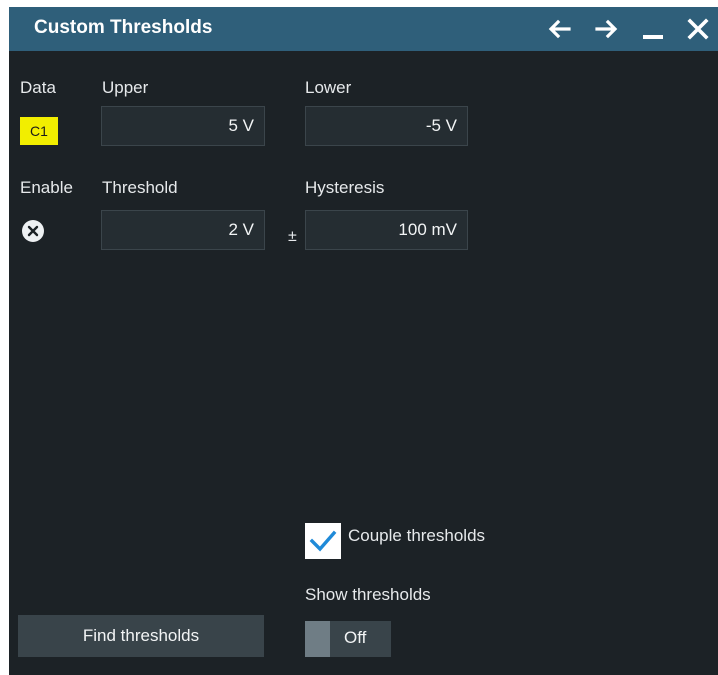 This screenshot has width=718, height=675. I want to click on dialog-titlebar: Custom Thresholds, so click(363, 29).